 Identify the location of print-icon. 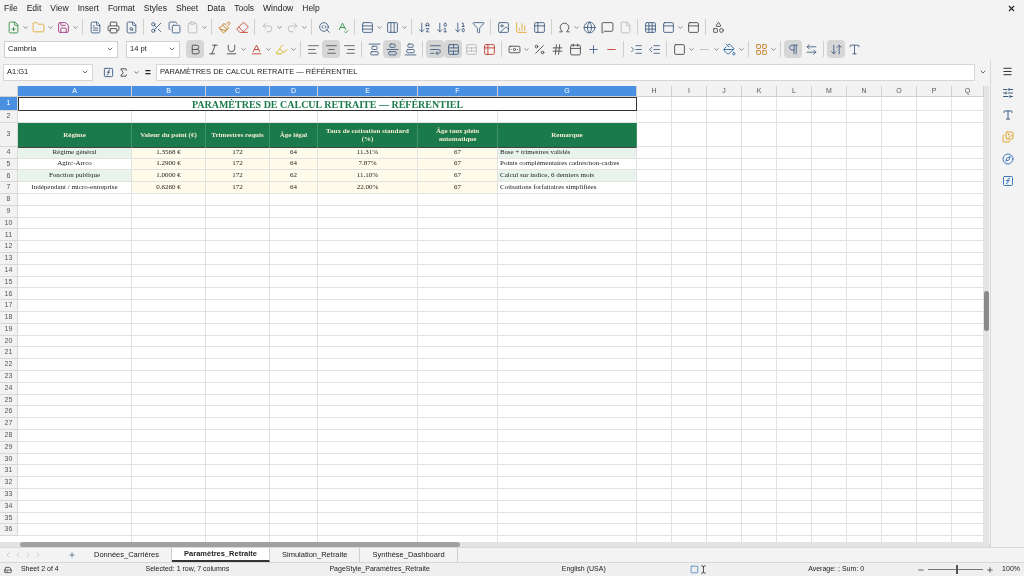
(113, 27).